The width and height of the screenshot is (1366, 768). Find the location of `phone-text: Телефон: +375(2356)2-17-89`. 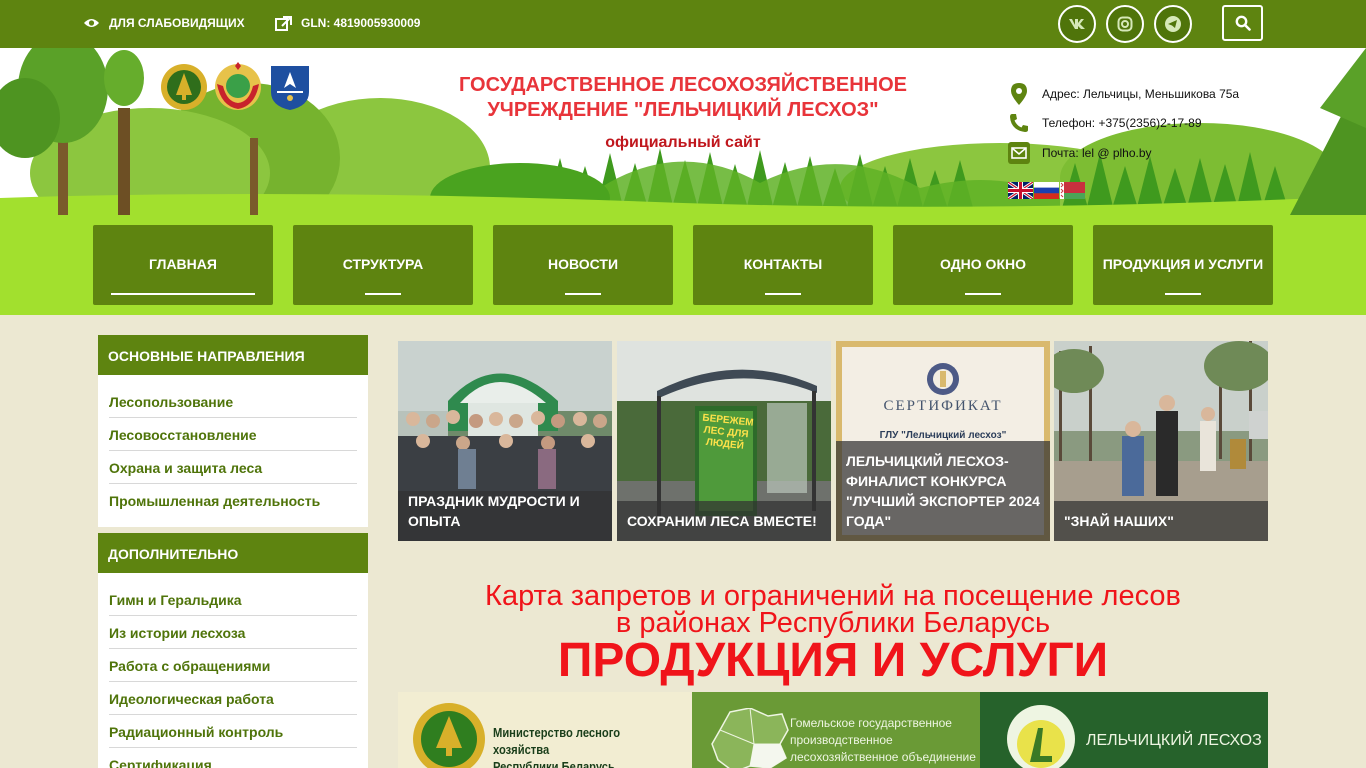

phone-text: Телефон: +375(2356)2-17-89 is located at coordinates (1122, 123).